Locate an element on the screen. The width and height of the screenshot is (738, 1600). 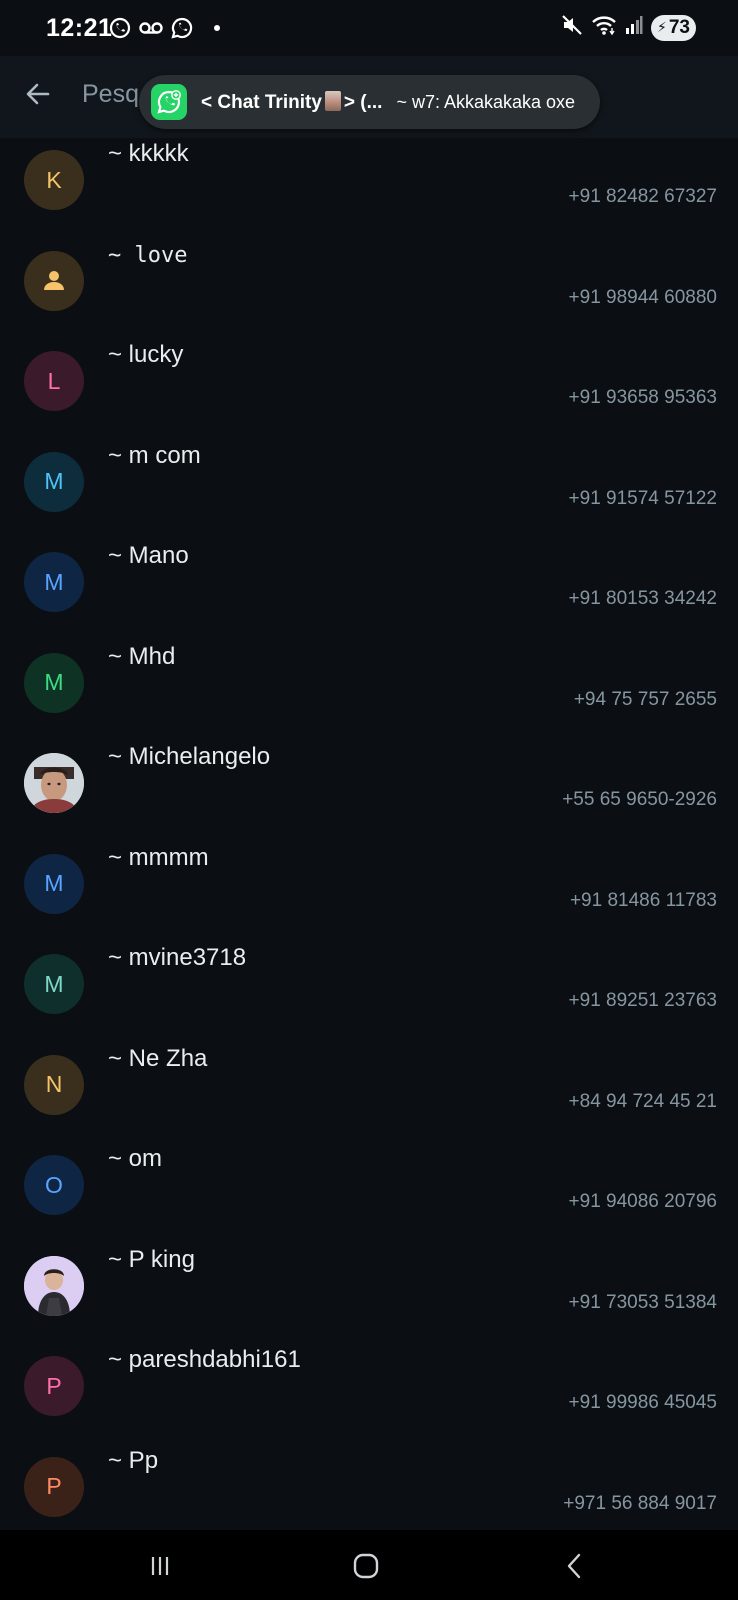
contact-phone: +91 93658 95363 is located at coordinates (642, 397).